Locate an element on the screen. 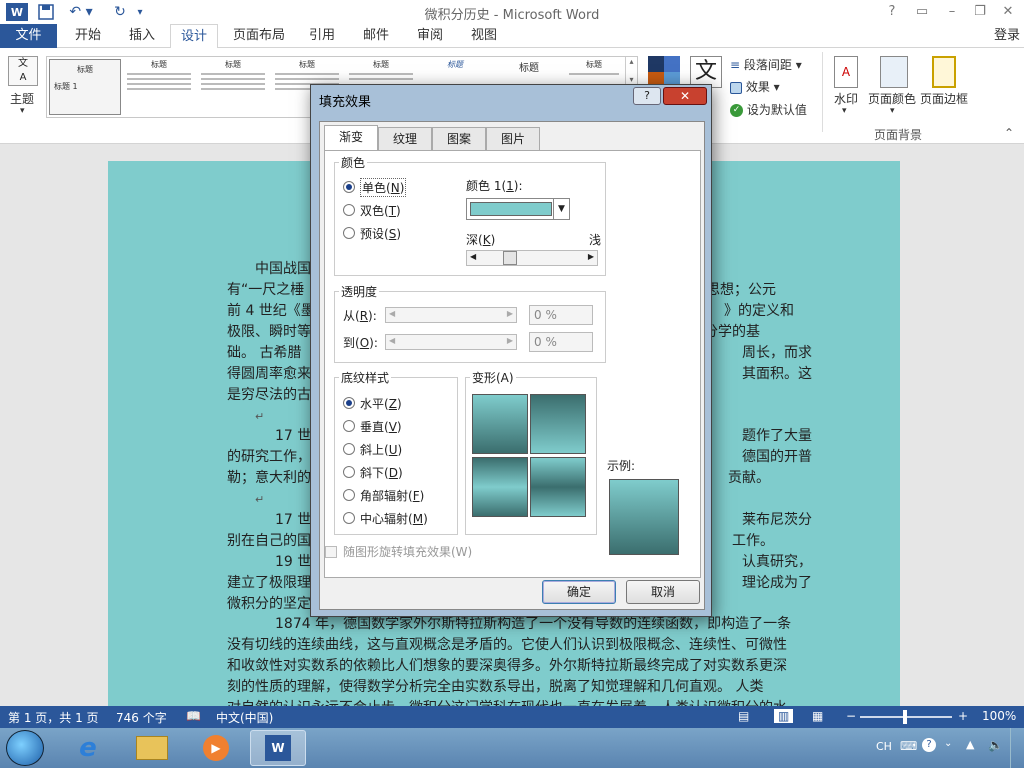 The width and height of the screenshot is (1024, 768). radio-shading-diagonal-up: 斜上(U) is located at coordinates (372, 449).